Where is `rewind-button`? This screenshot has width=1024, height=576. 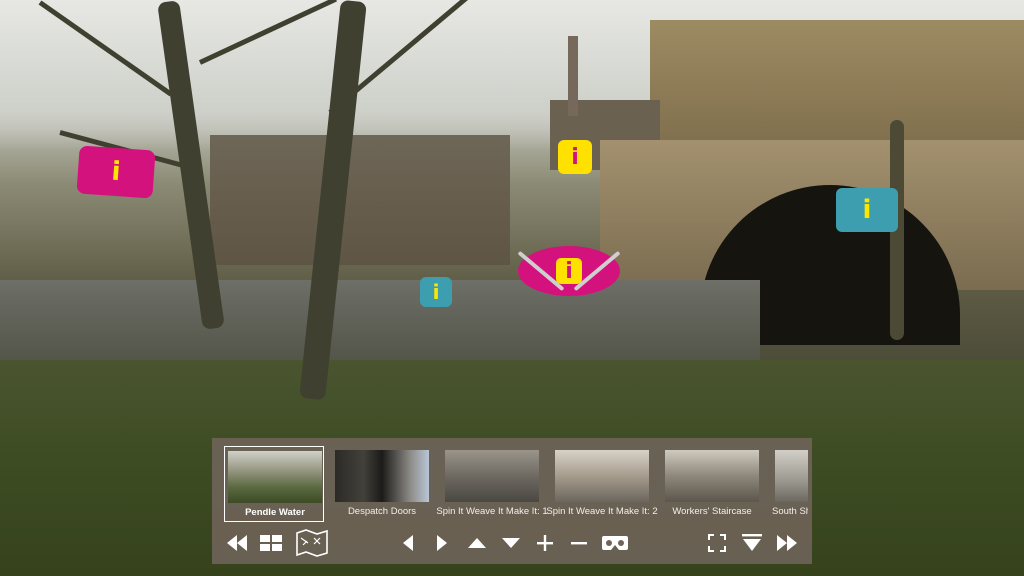
rewind-button is located at coordinates (237, 543).